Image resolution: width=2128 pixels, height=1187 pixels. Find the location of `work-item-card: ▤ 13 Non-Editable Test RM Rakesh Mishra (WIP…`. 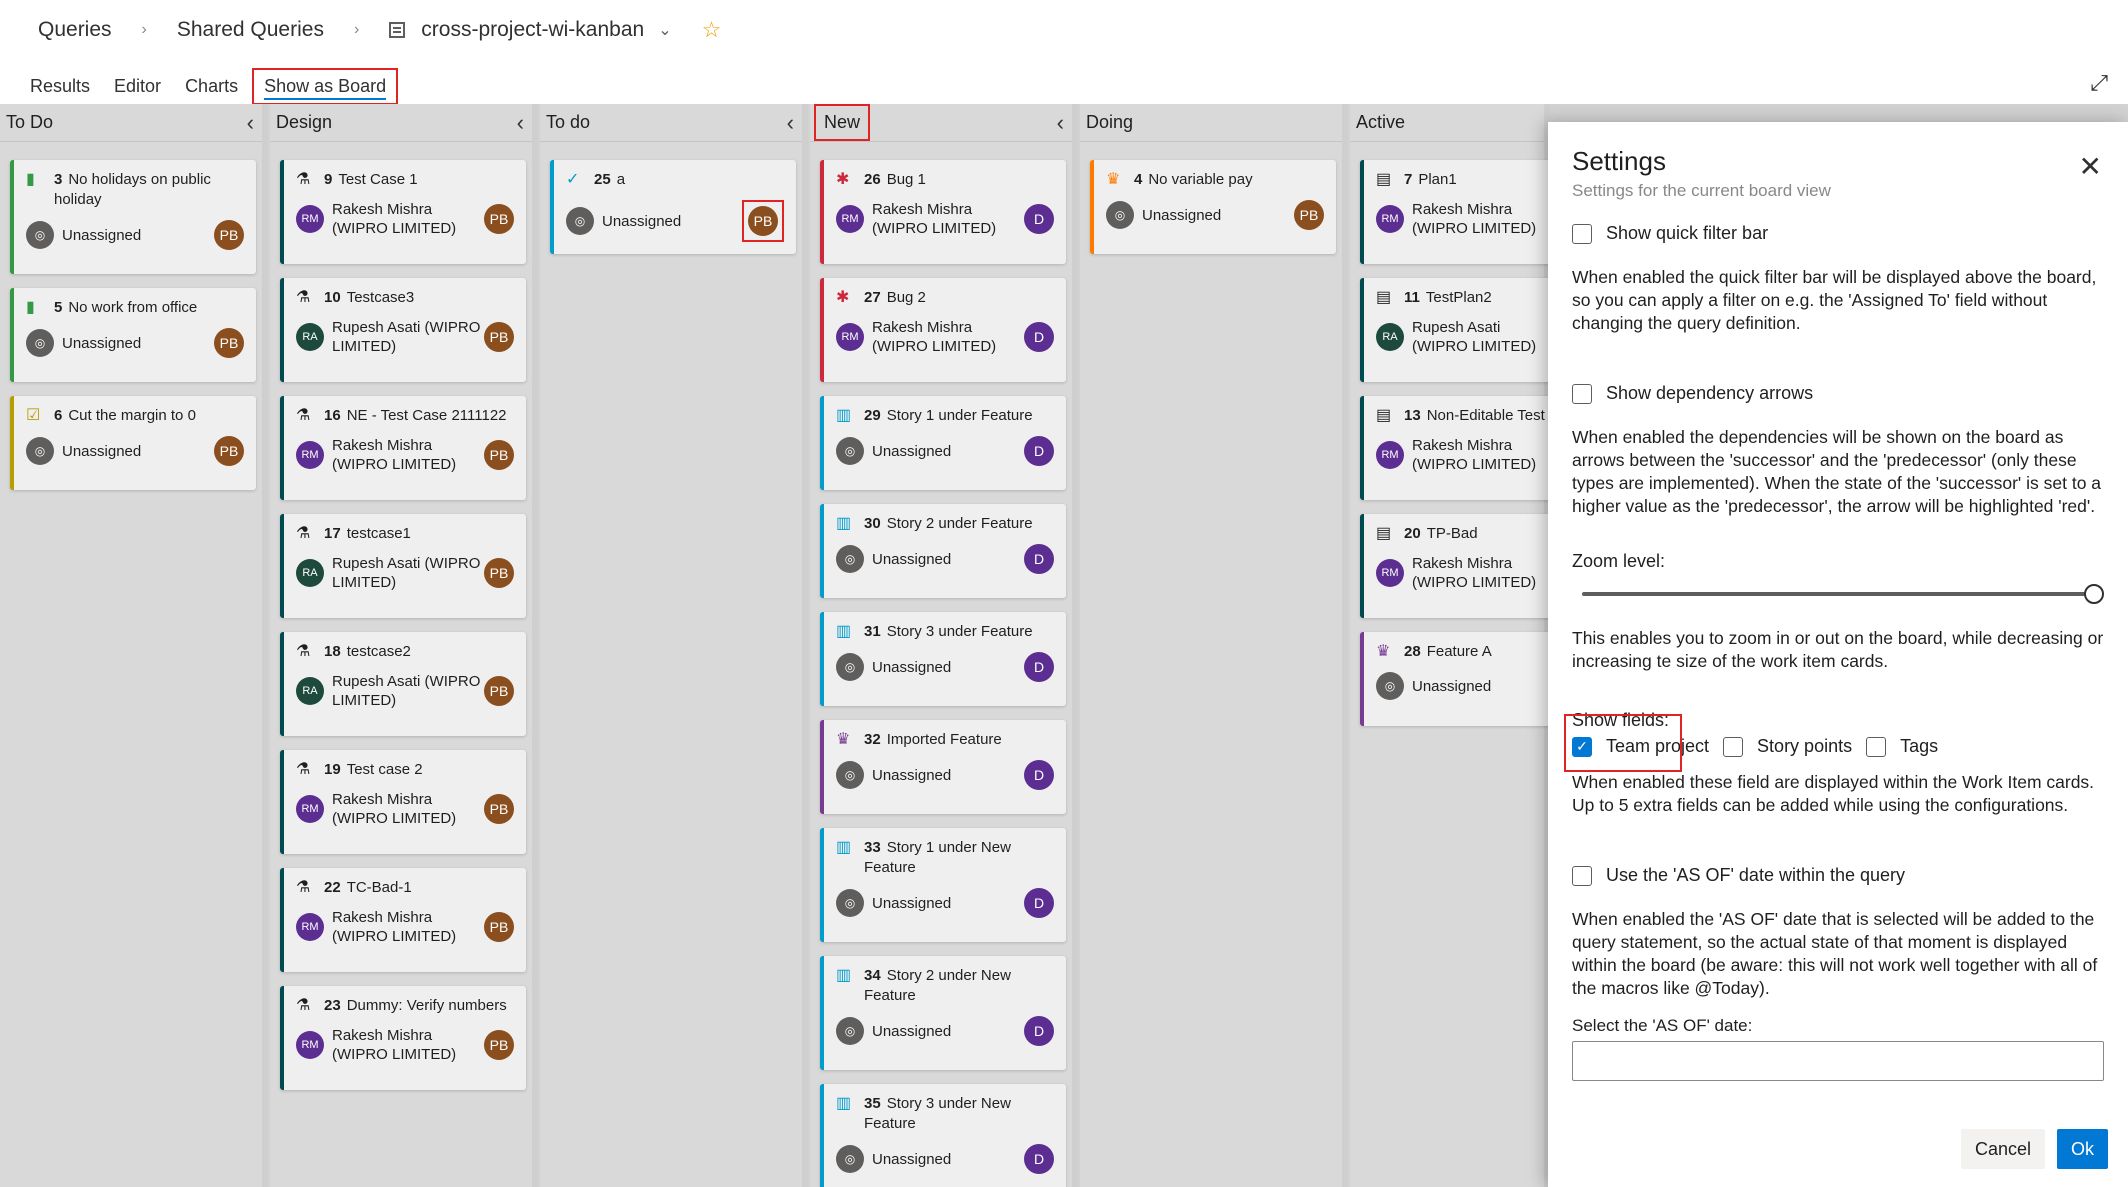

work-item-card: ▤ 13 Non-Editable Test RM Rakesh Mishra (WIP… is located at coordinates (1460, 448).